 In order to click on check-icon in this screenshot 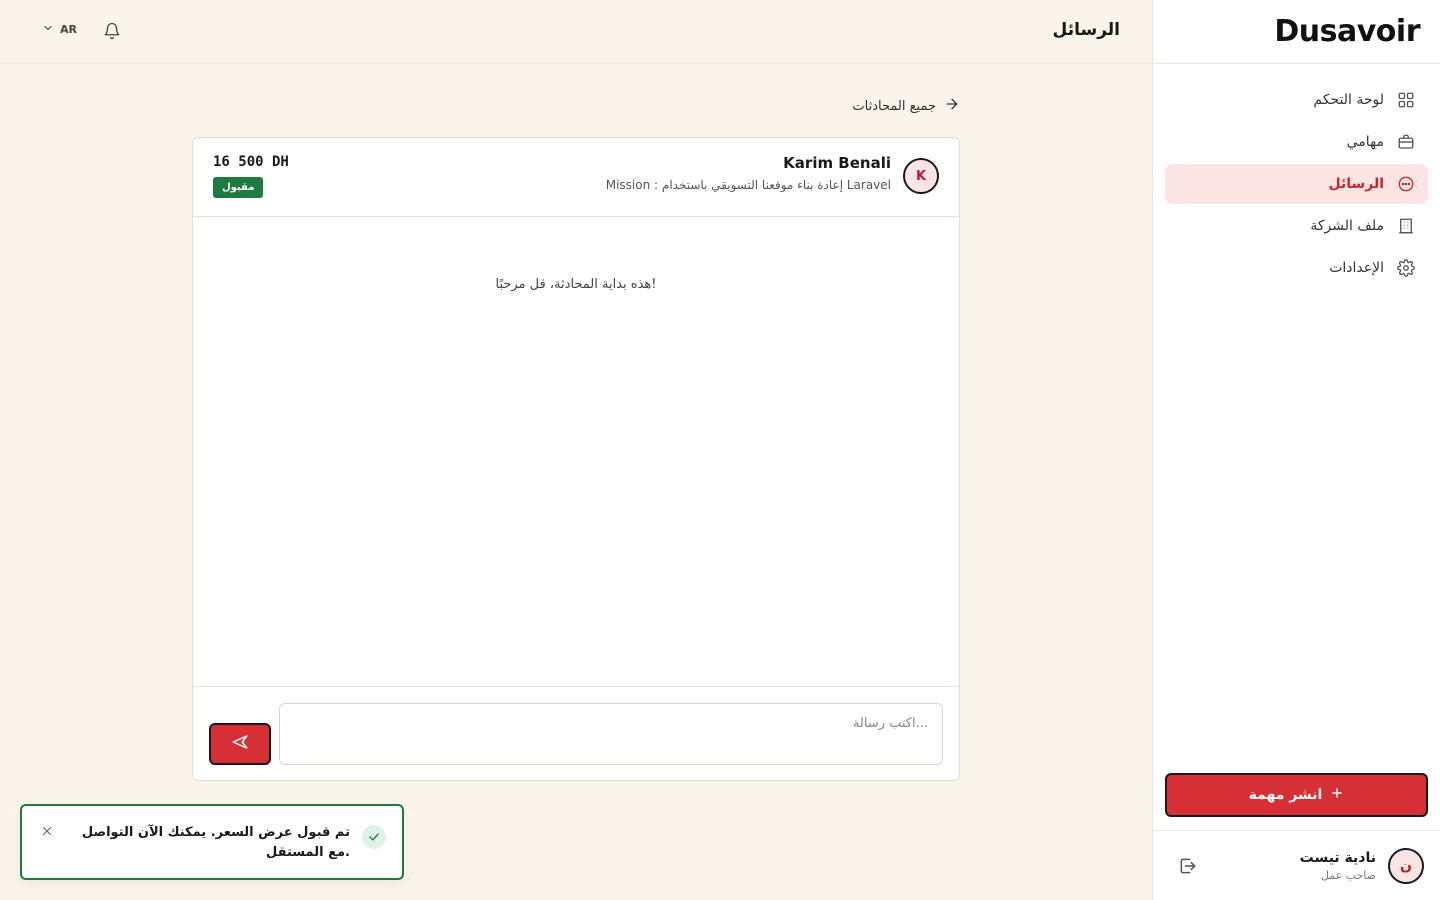, I will do `click(374, 837)`.